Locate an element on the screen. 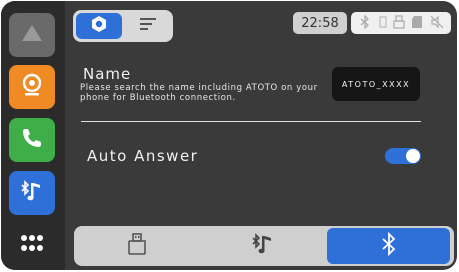 The height and width of the screenshot is (272, 459). sidebar-item-apps is located at coordinates (32, 245).